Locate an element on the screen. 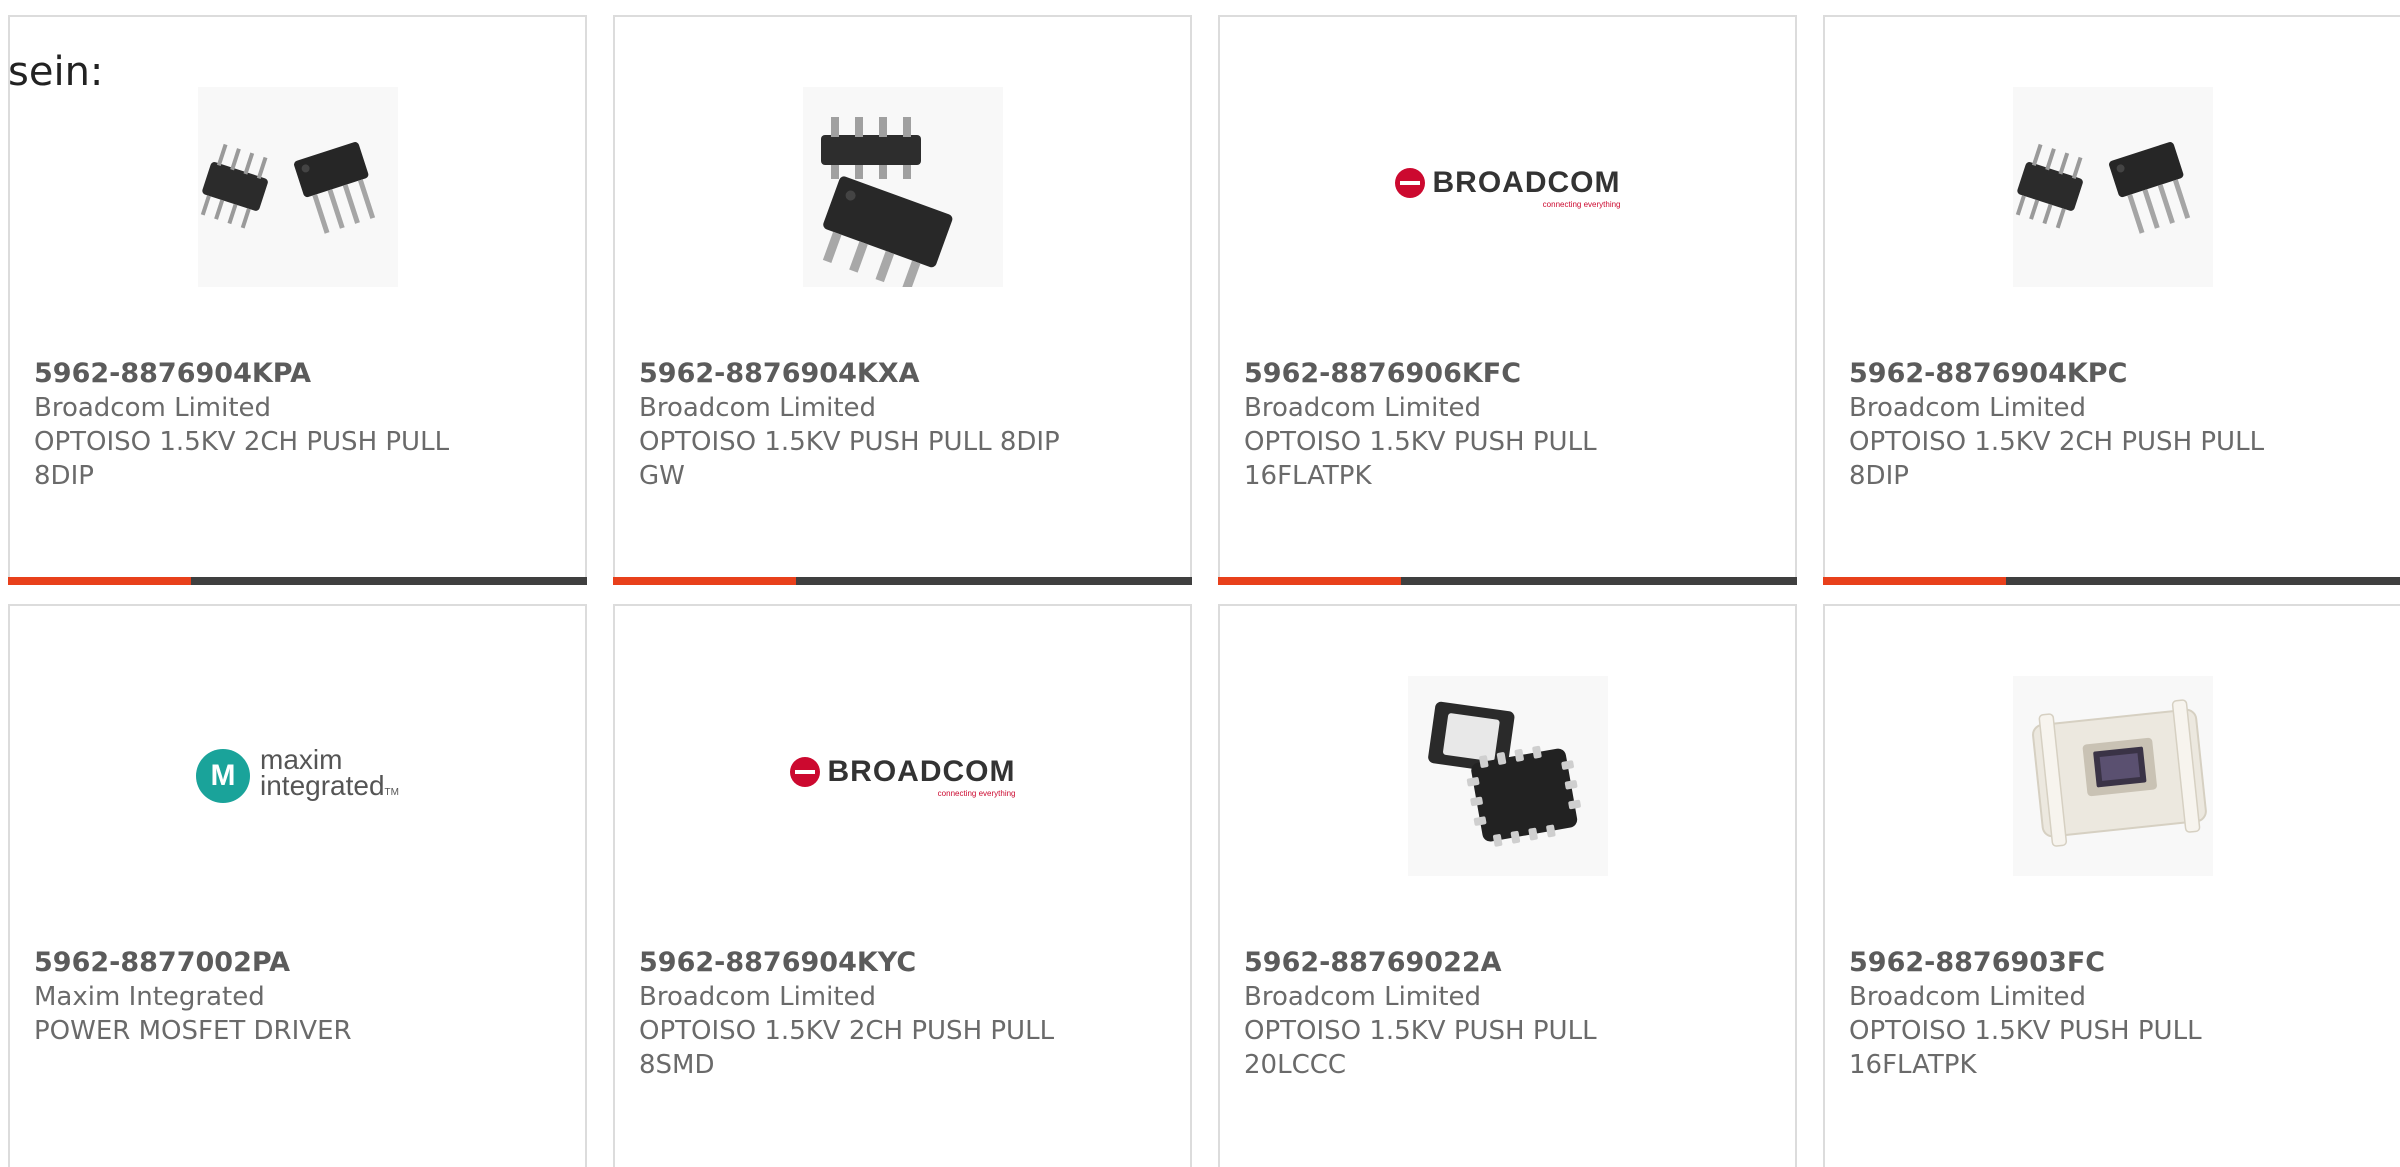  part-number-link: 5962-8876904KXA is located at coordinates (859, 374).